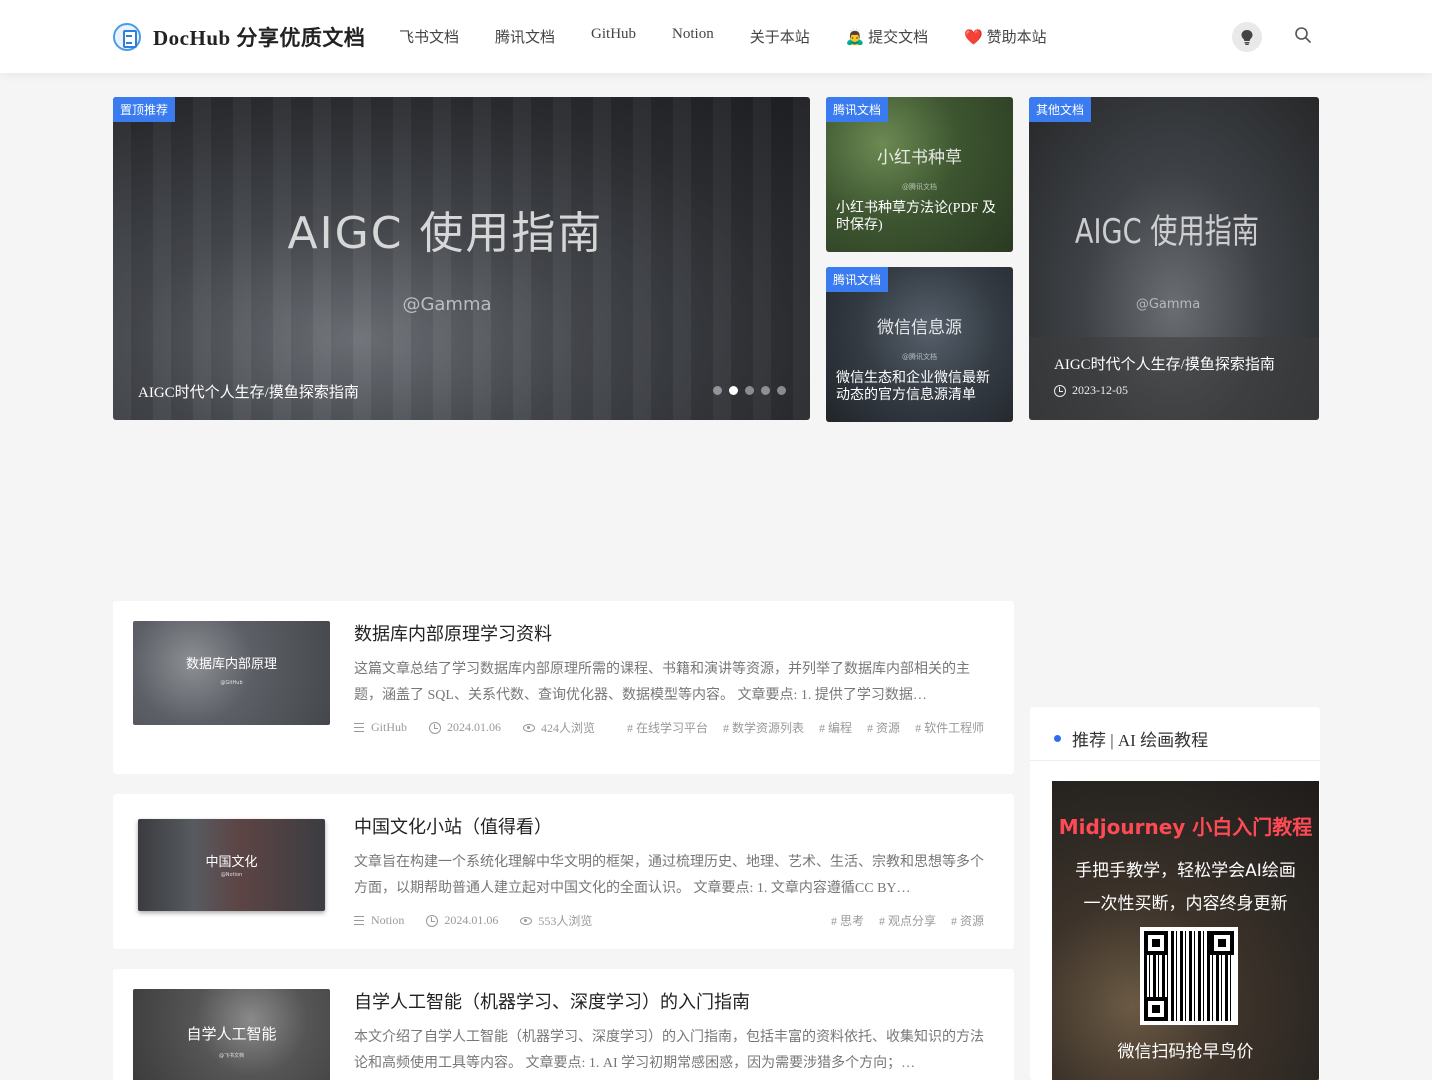 Image resolution: width=1432 pixels, height=1080 pixels. Describe the element at coordinates (359, 920) in the screenshot. I see `category-icon` at that location.